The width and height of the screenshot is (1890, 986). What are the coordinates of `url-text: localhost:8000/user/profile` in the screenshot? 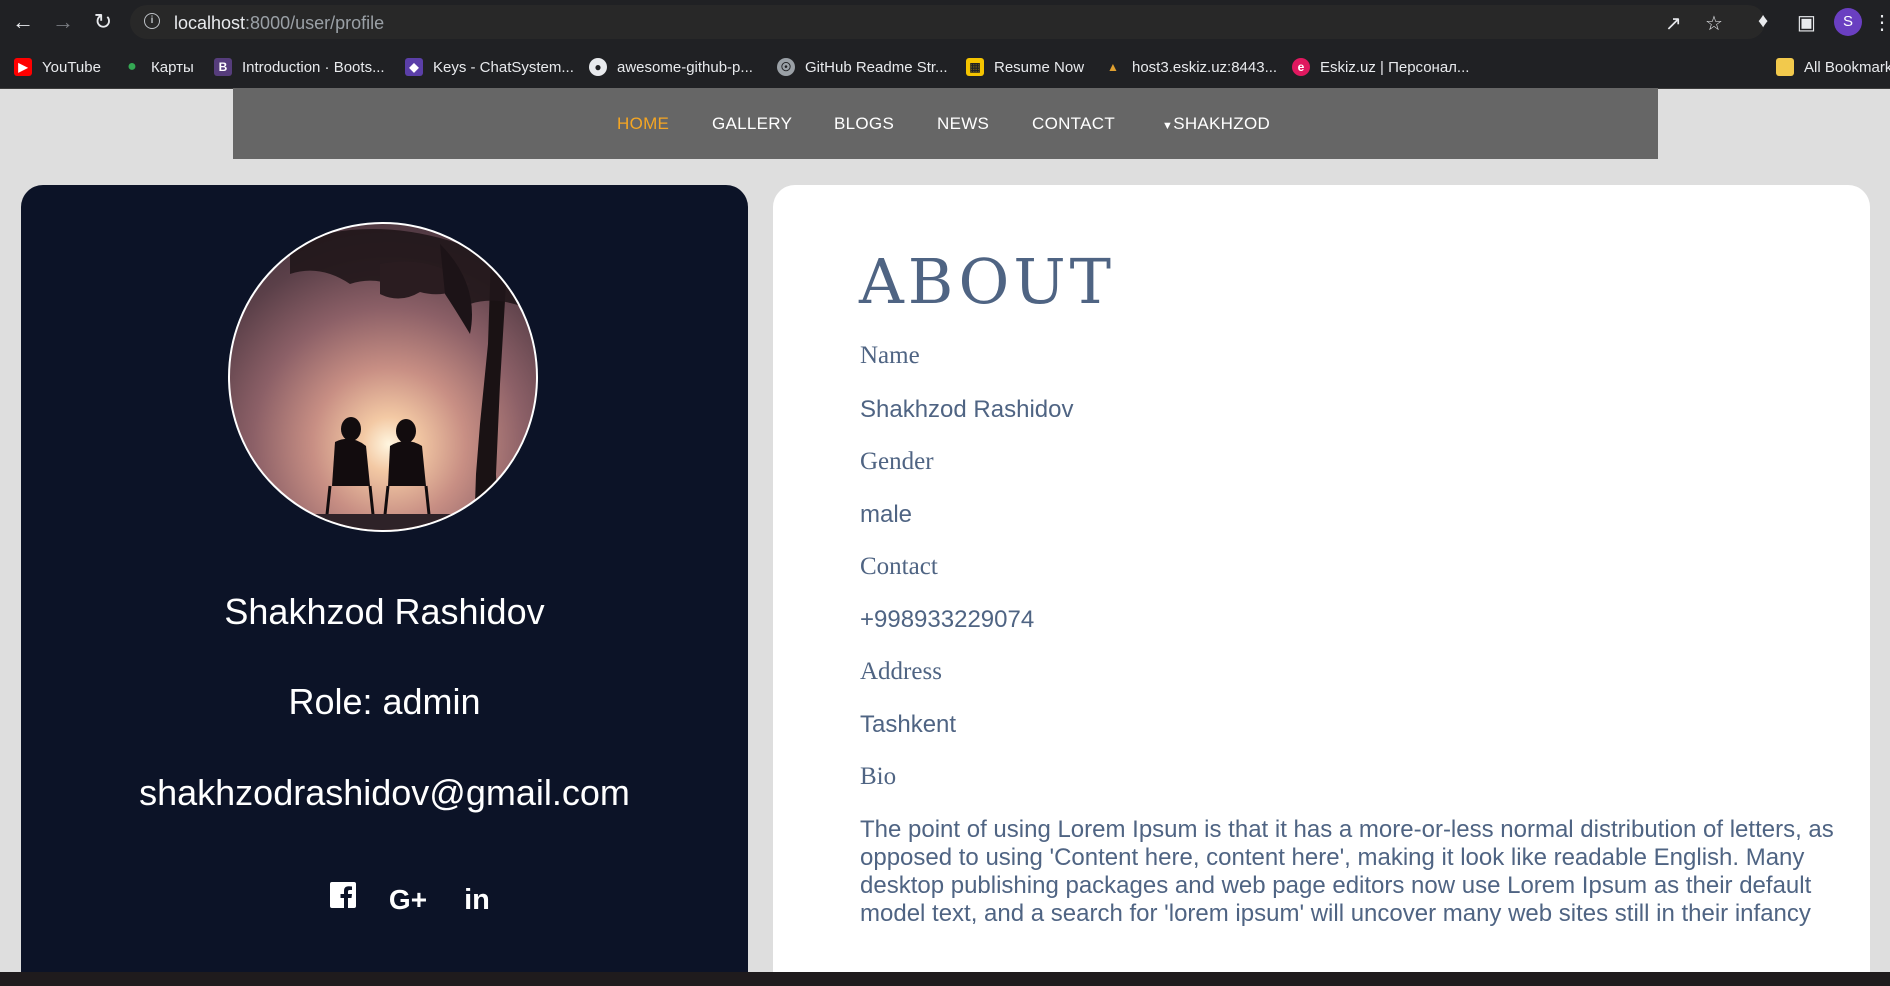 It's located at (279, 23).